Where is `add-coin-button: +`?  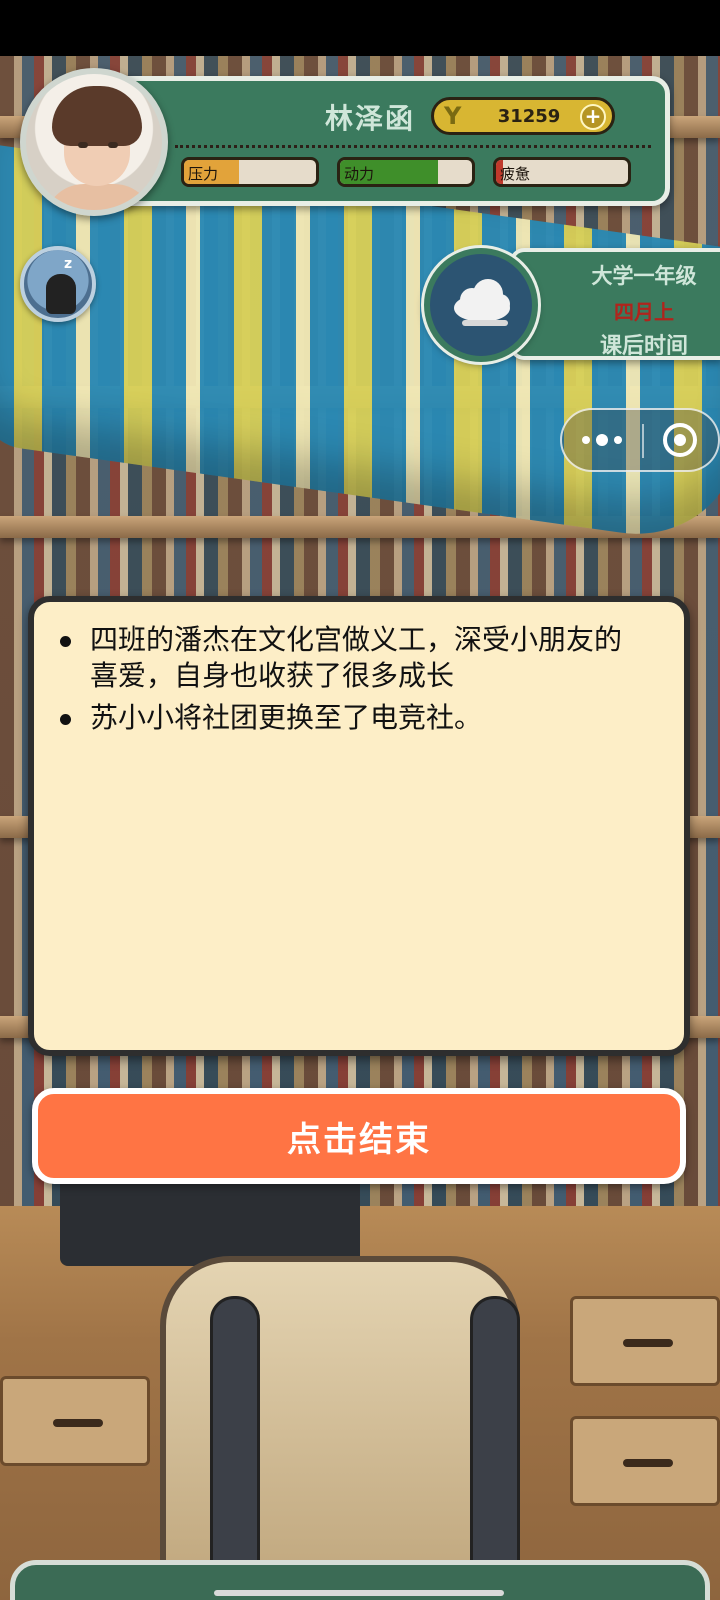
add-coin-button: + is located at coordinates (593, 117).